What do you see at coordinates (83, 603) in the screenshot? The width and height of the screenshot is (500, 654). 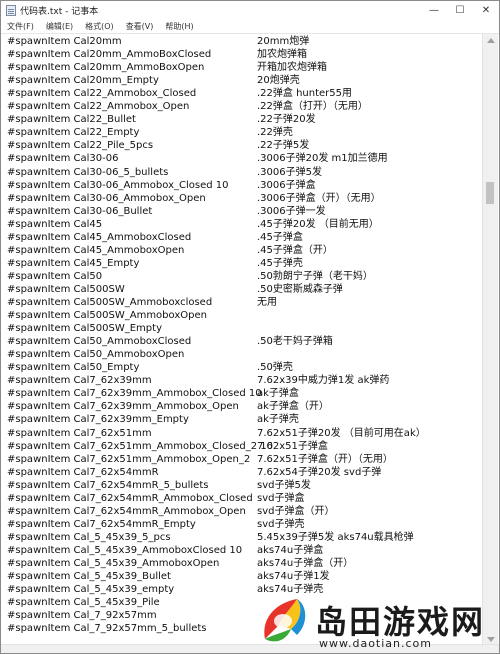 I see `spawn-command: #spawnItem Cal_5_45x39_Pile` at bounding box center [83, 603].